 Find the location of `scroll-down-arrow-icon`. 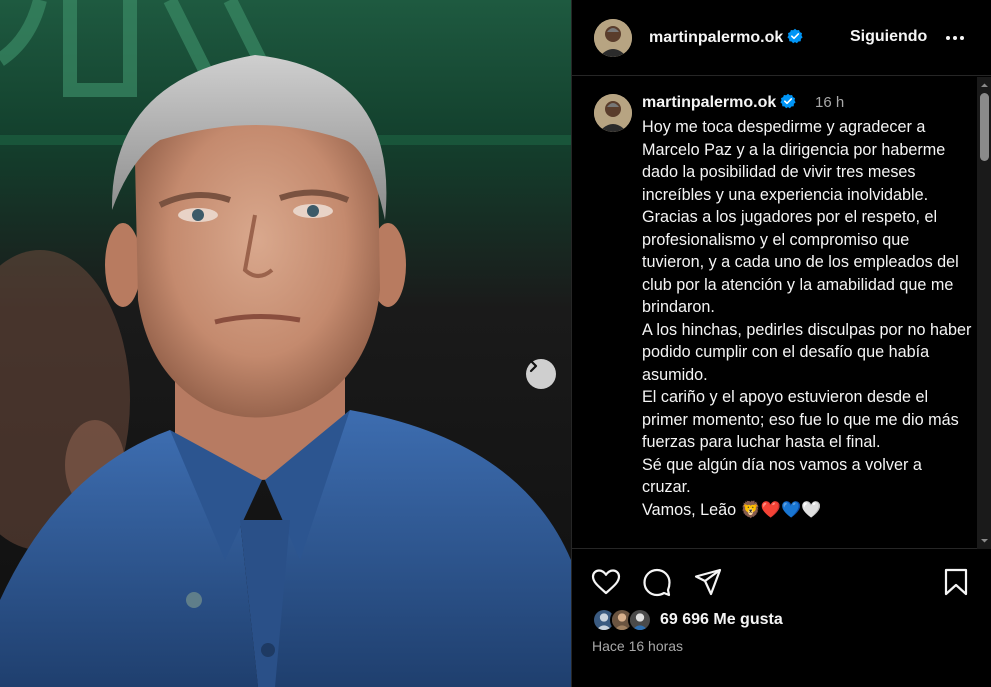

scroll-down-arrow-icon is located at coordinates (984, 540).